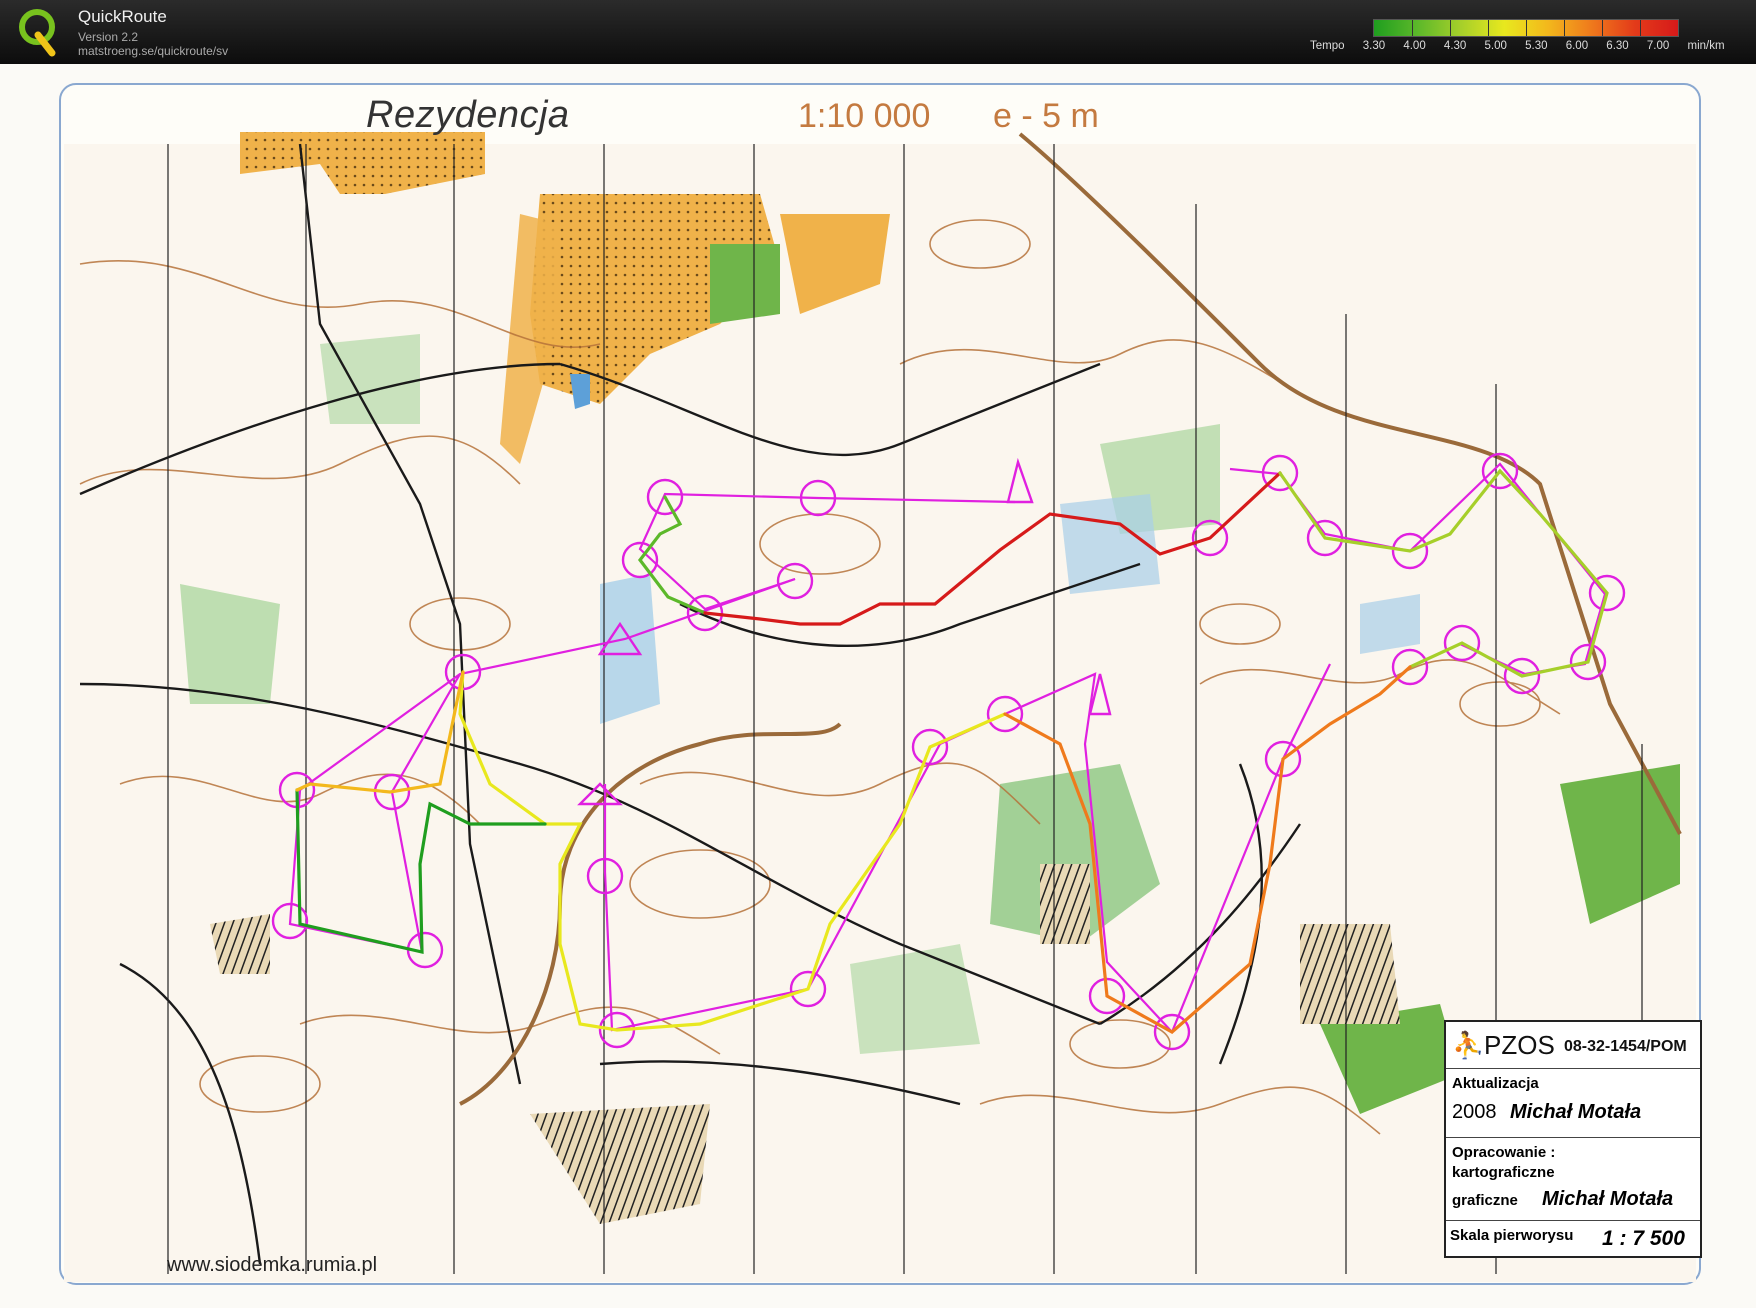 The image size is (1756, 1308). What do you see at coordinates (864, 116) in the screenshot?
I see `map-scale: 1:10 000` at bounding box center [864, 116].